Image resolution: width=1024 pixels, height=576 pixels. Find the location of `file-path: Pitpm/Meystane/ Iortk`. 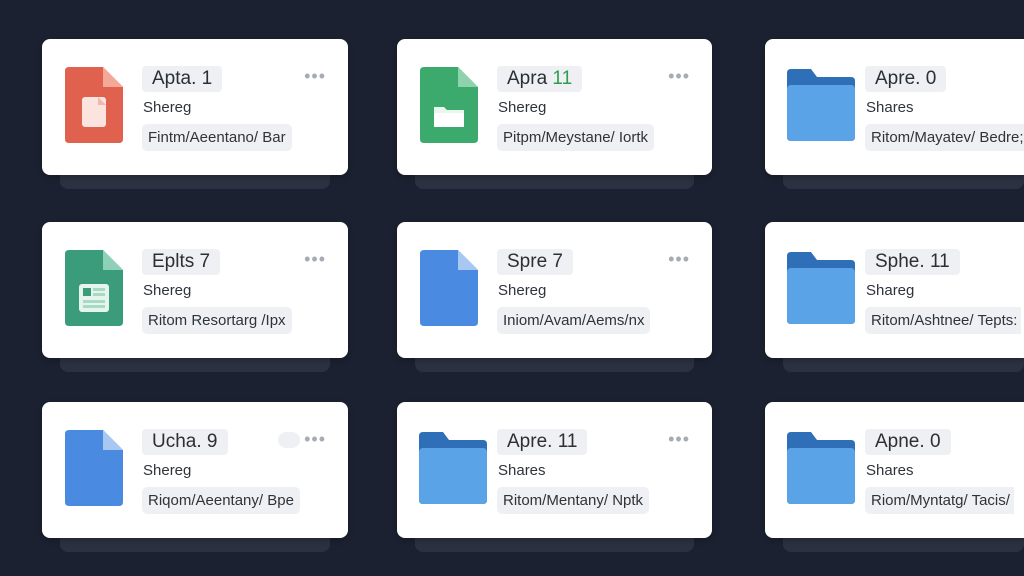

file-path: Pitpm/Meystane/ Iortk is located at coordinates (576, 137).